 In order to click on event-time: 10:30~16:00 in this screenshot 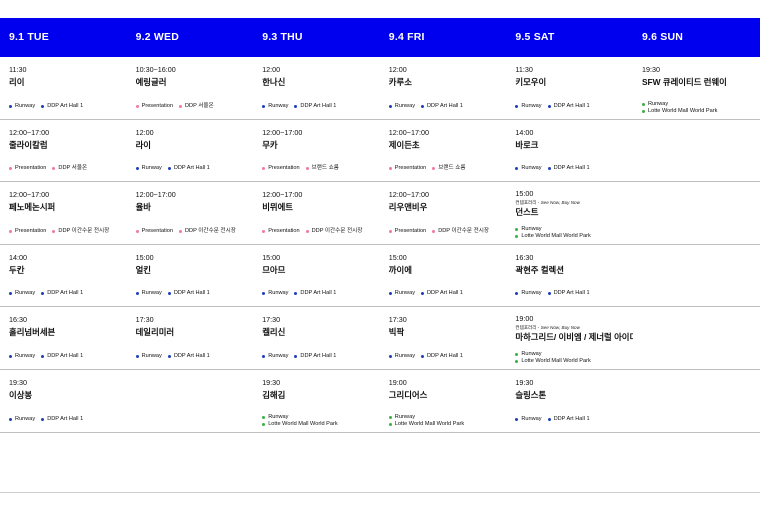, I will do `click(155, 69)`.